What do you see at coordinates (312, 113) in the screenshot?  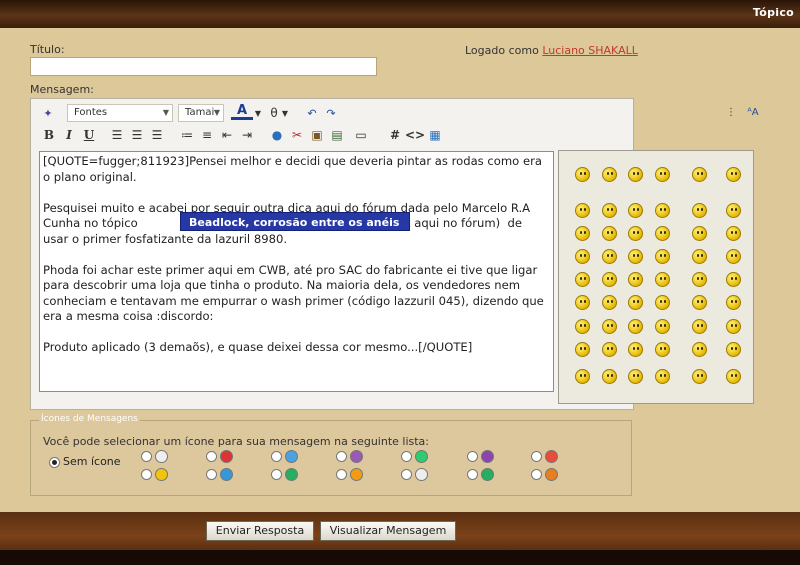 I see `undo-icon: ↶` at bounding box center [312, 113].